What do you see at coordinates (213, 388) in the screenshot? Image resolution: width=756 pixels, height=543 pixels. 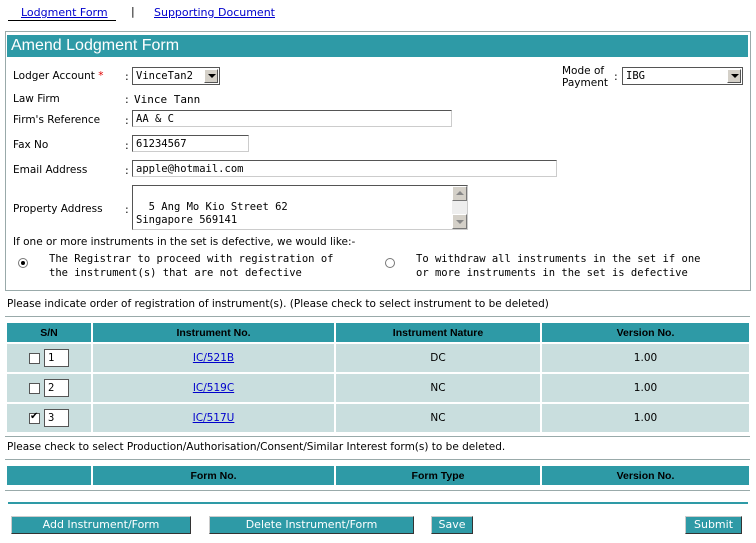 I see `instrument-link: IC/519C` at bounding box center [213, 388].